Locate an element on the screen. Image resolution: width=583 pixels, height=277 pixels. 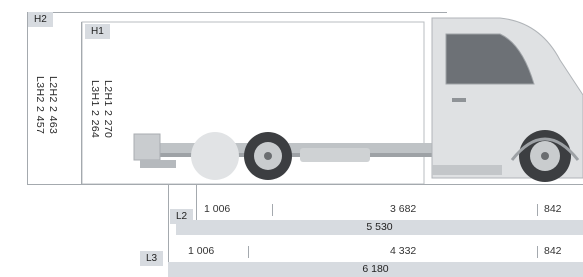
h2-top-guide is located at coordinates (237, 12).